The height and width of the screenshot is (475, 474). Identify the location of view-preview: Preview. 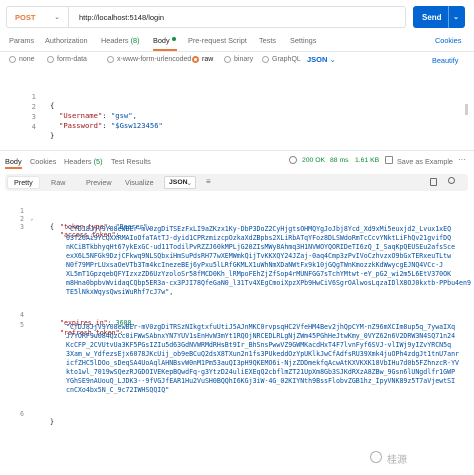
(99, 182).